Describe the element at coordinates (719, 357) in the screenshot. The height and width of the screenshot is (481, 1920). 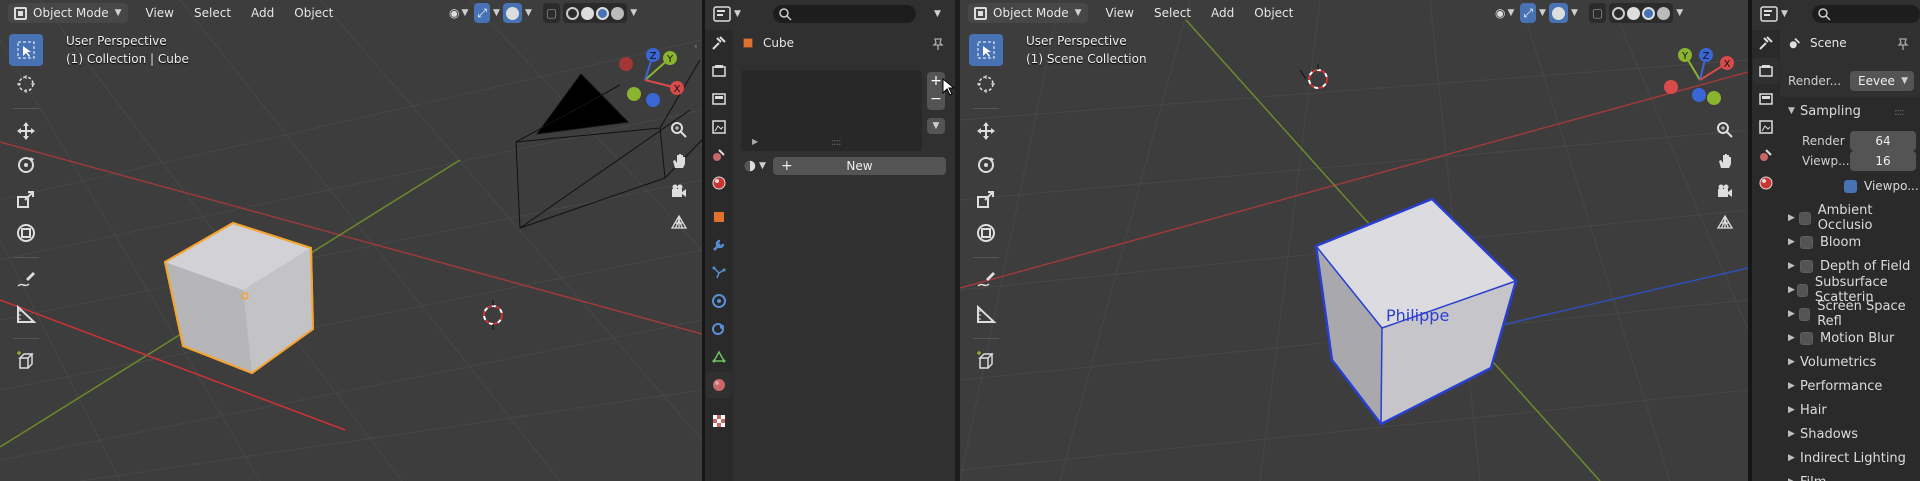
I see `tab-data` at that location.